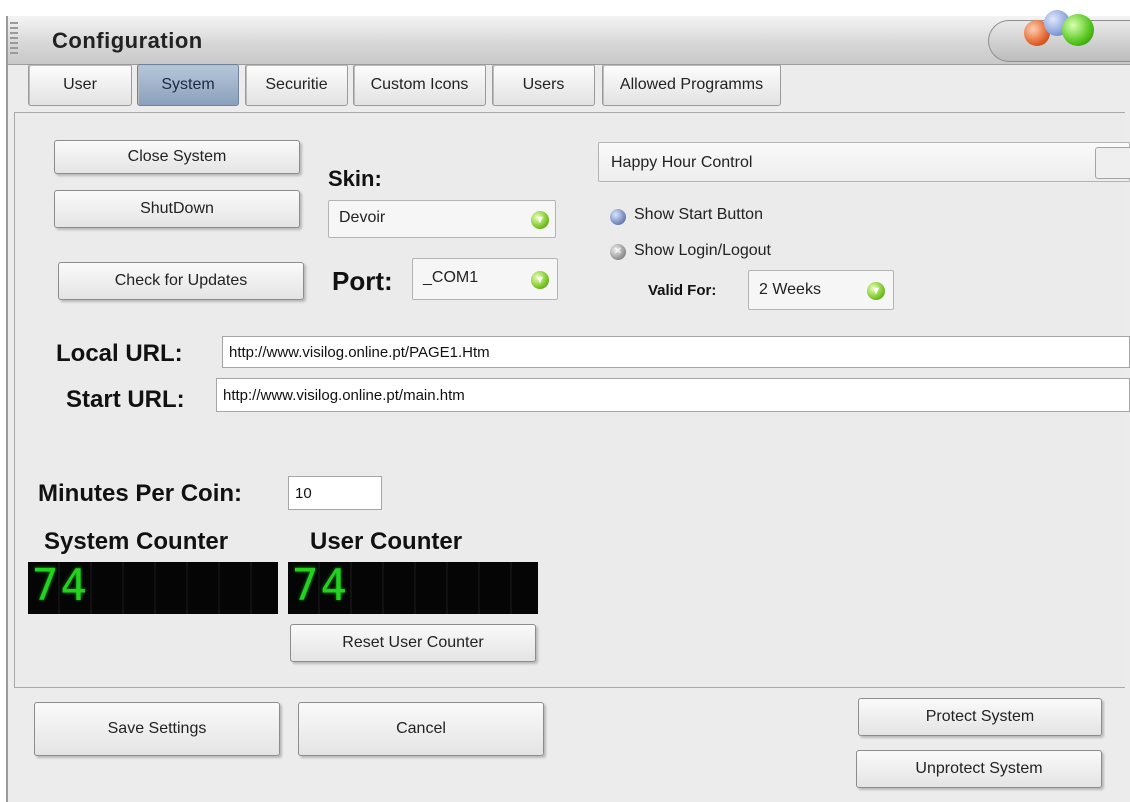  Describe the element at coordinates (177, 209) in the screenshot. I see `shutdown-button: ShutDown` at that location.